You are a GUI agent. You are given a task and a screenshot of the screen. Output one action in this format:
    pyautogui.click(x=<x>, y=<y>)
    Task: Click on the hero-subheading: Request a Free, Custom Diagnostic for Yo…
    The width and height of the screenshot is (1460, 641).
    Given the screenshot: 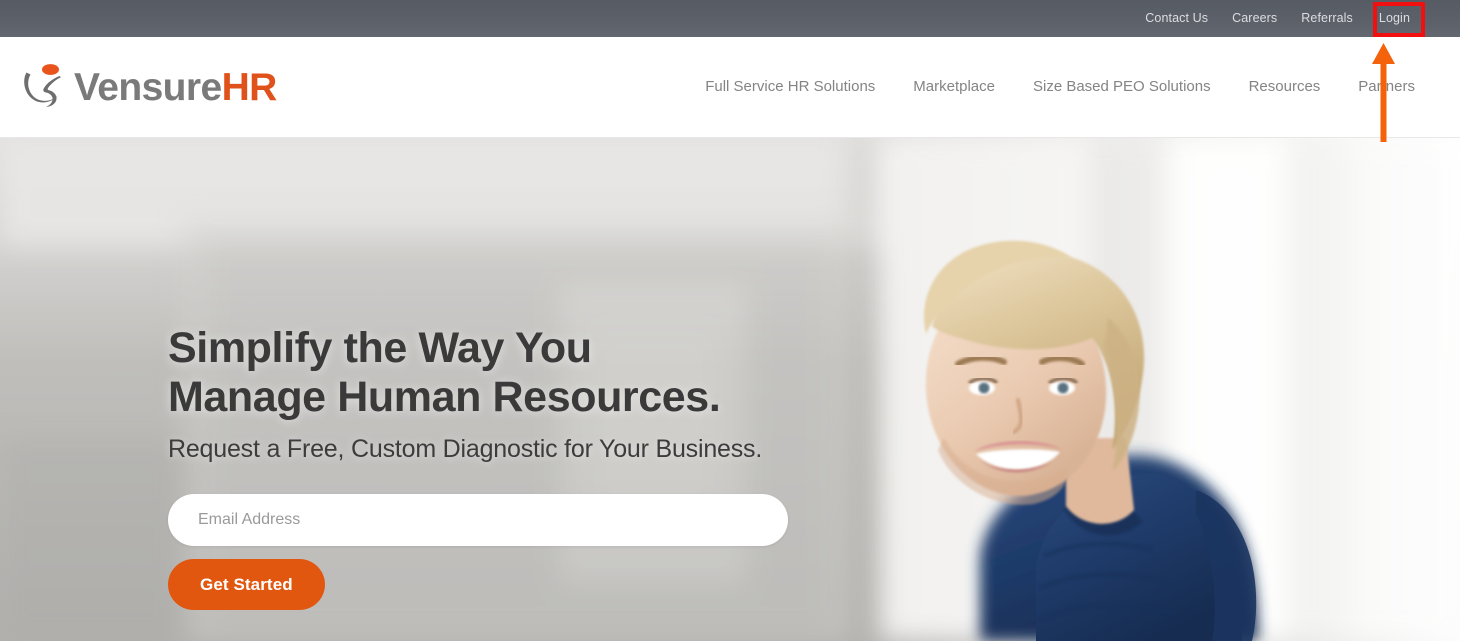 What is the action you would take?
    pyautogui.click(x=465, y=449)
    